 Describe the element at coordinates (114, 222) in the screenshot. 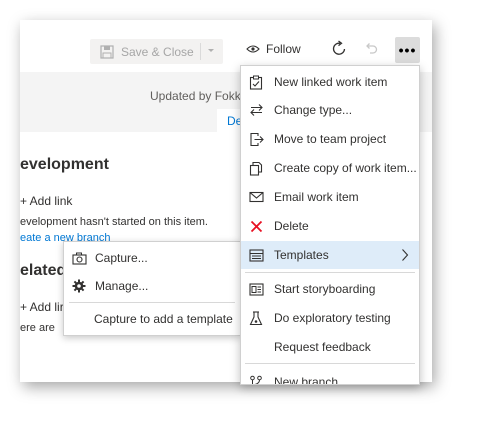

I see `development-status-text: evelopment hasn't started on this item.` at that location.